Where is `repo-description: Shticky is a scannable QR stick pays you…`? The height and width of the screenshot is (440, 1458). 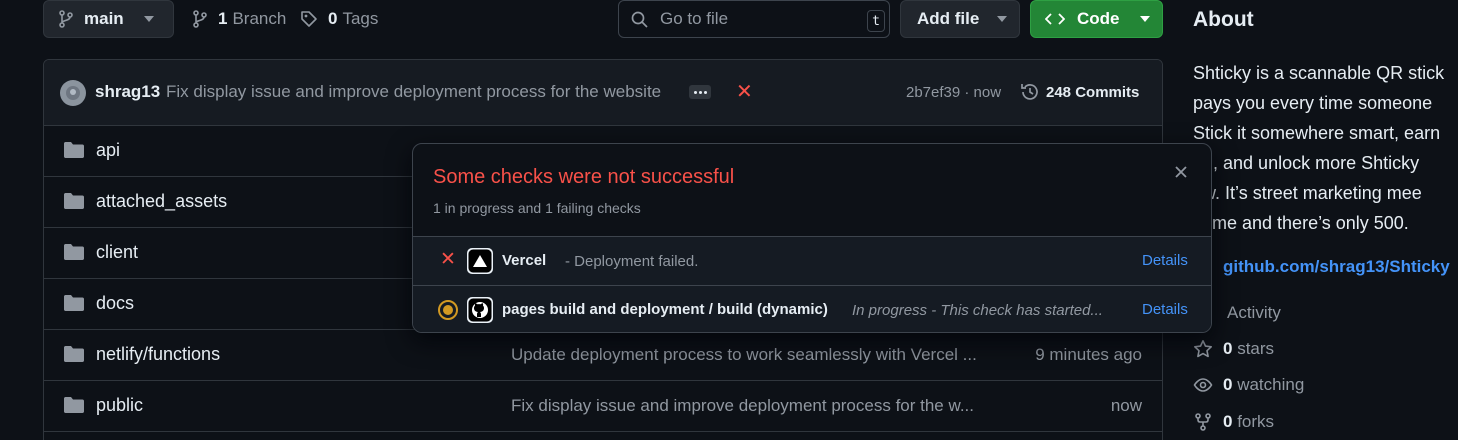
repo-description: Shticky is a scannable QR stick pays you… is located at coordinates (1325, 148).